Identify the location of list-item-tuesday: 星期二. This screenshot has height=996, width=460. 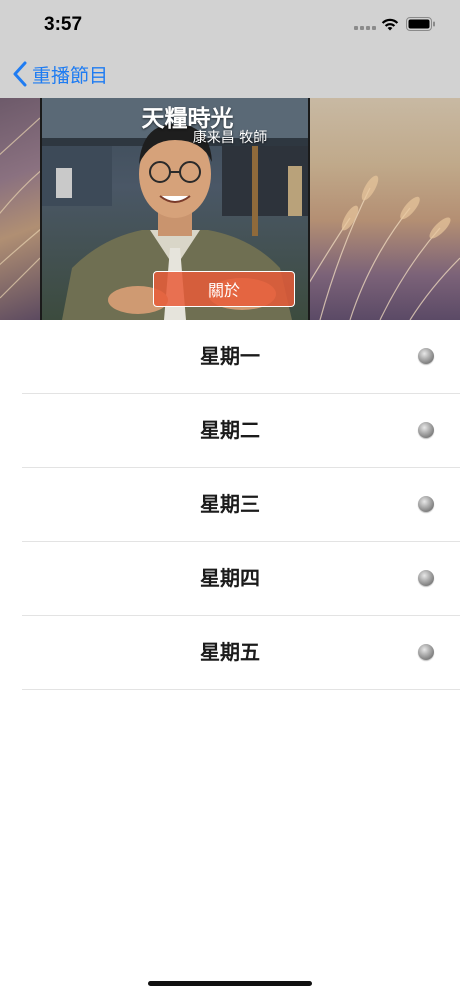
(241, 431).